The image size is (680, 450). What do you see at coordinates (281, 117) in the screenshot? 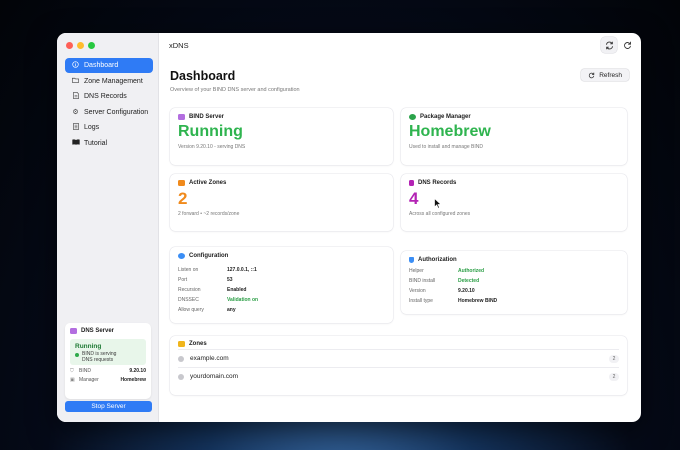
I see `card-title: BIND Server` at bounding box center [281, 117].